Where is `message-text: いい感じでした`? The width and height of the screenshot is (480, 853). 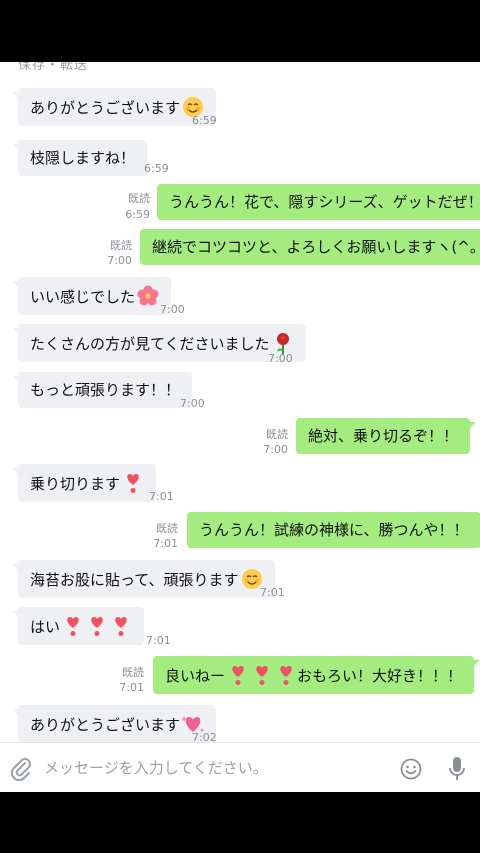
message-text: いい感じでした is located at coordinates (83, 297).